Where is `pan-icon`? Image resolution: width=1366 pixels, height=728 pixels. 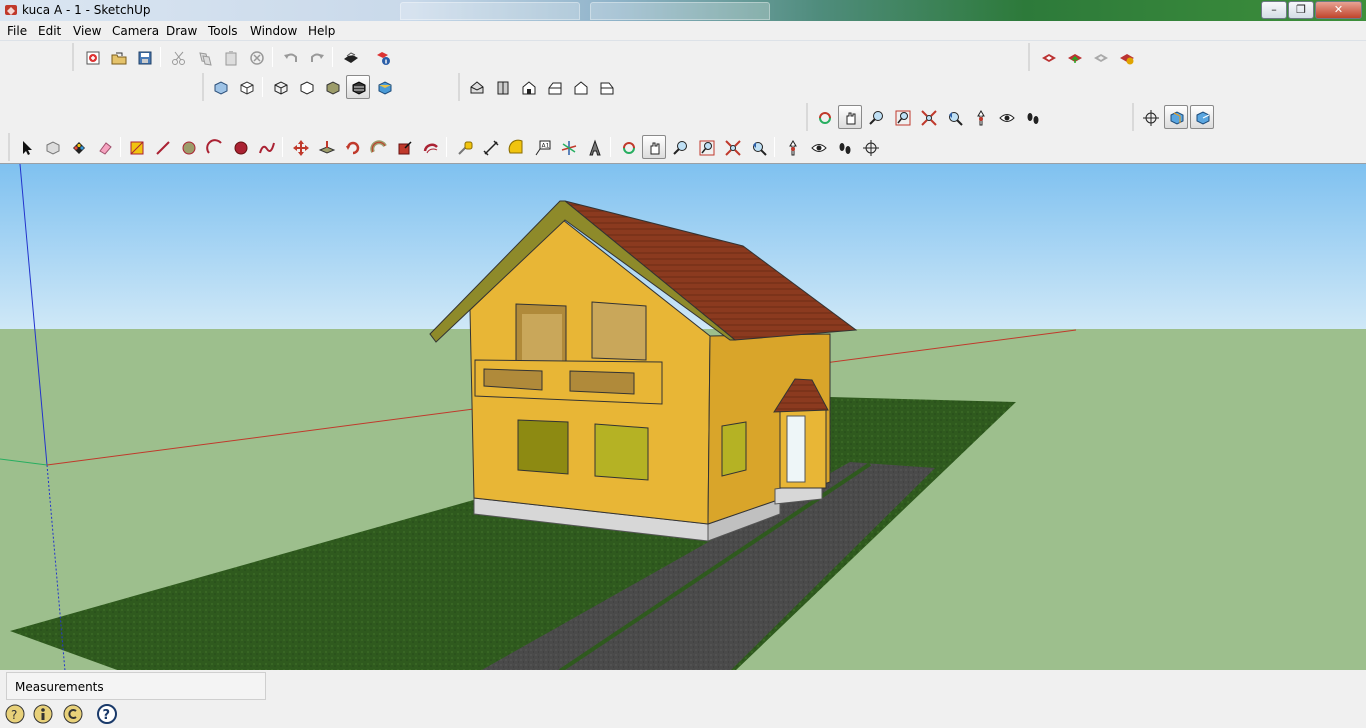
pan-icon is located at coordinates (655, 148).